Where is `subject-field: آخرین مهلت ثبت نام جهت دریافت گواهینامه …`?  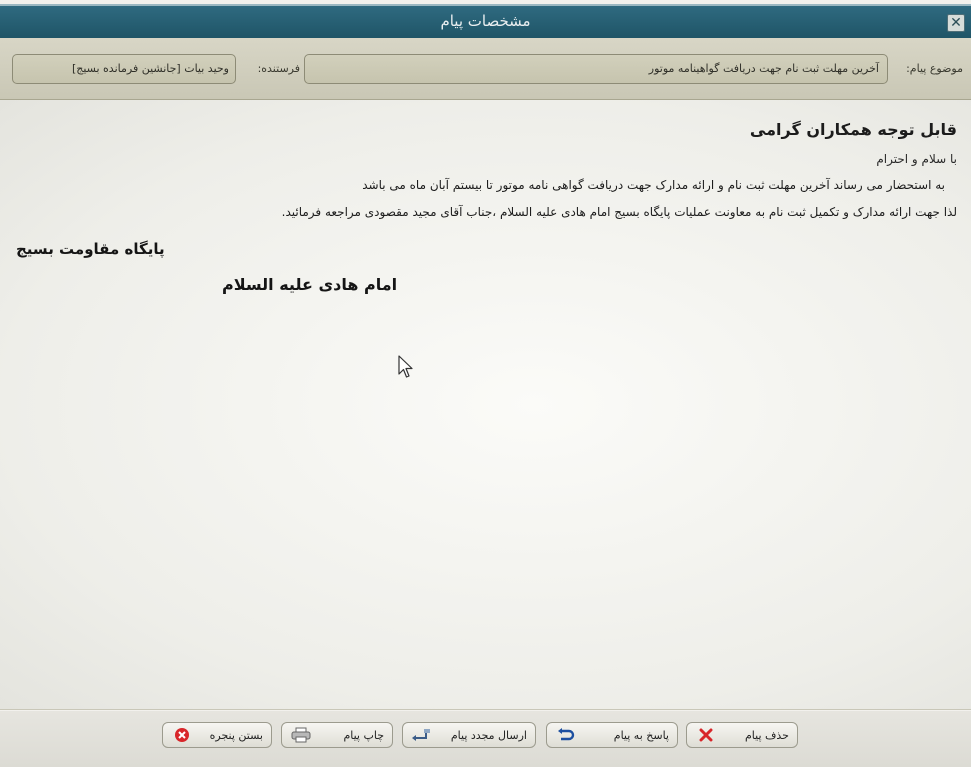 subject-field: آخرین مهلت ثبت نام جهت دریافت گواهینامه … is located at coordinates (596, 69).